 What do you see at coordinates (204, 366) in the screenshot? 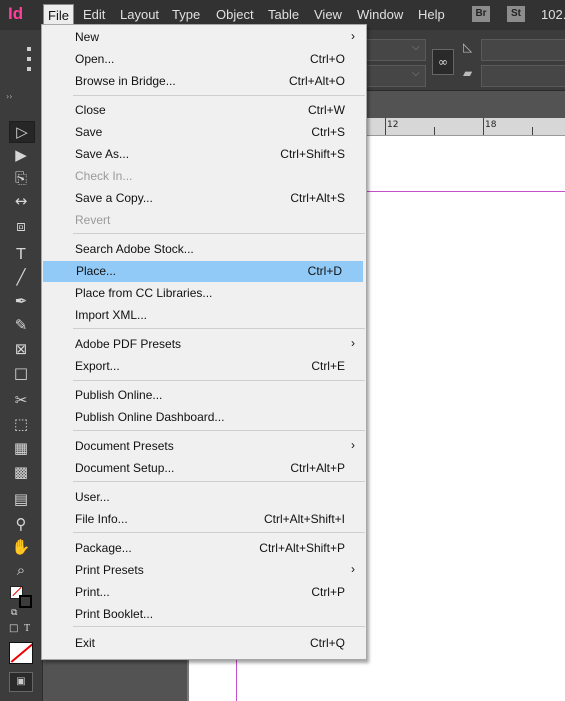
I see `menu-item-export: Export... Ctrl+E` at bounding box center [204, 366].